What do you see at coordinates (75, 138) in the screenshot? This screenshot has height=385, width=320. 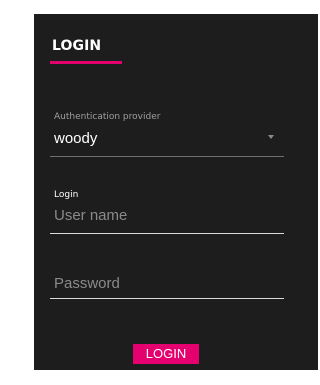 I see `provider-value: woody` at bounding box center [75, 138].